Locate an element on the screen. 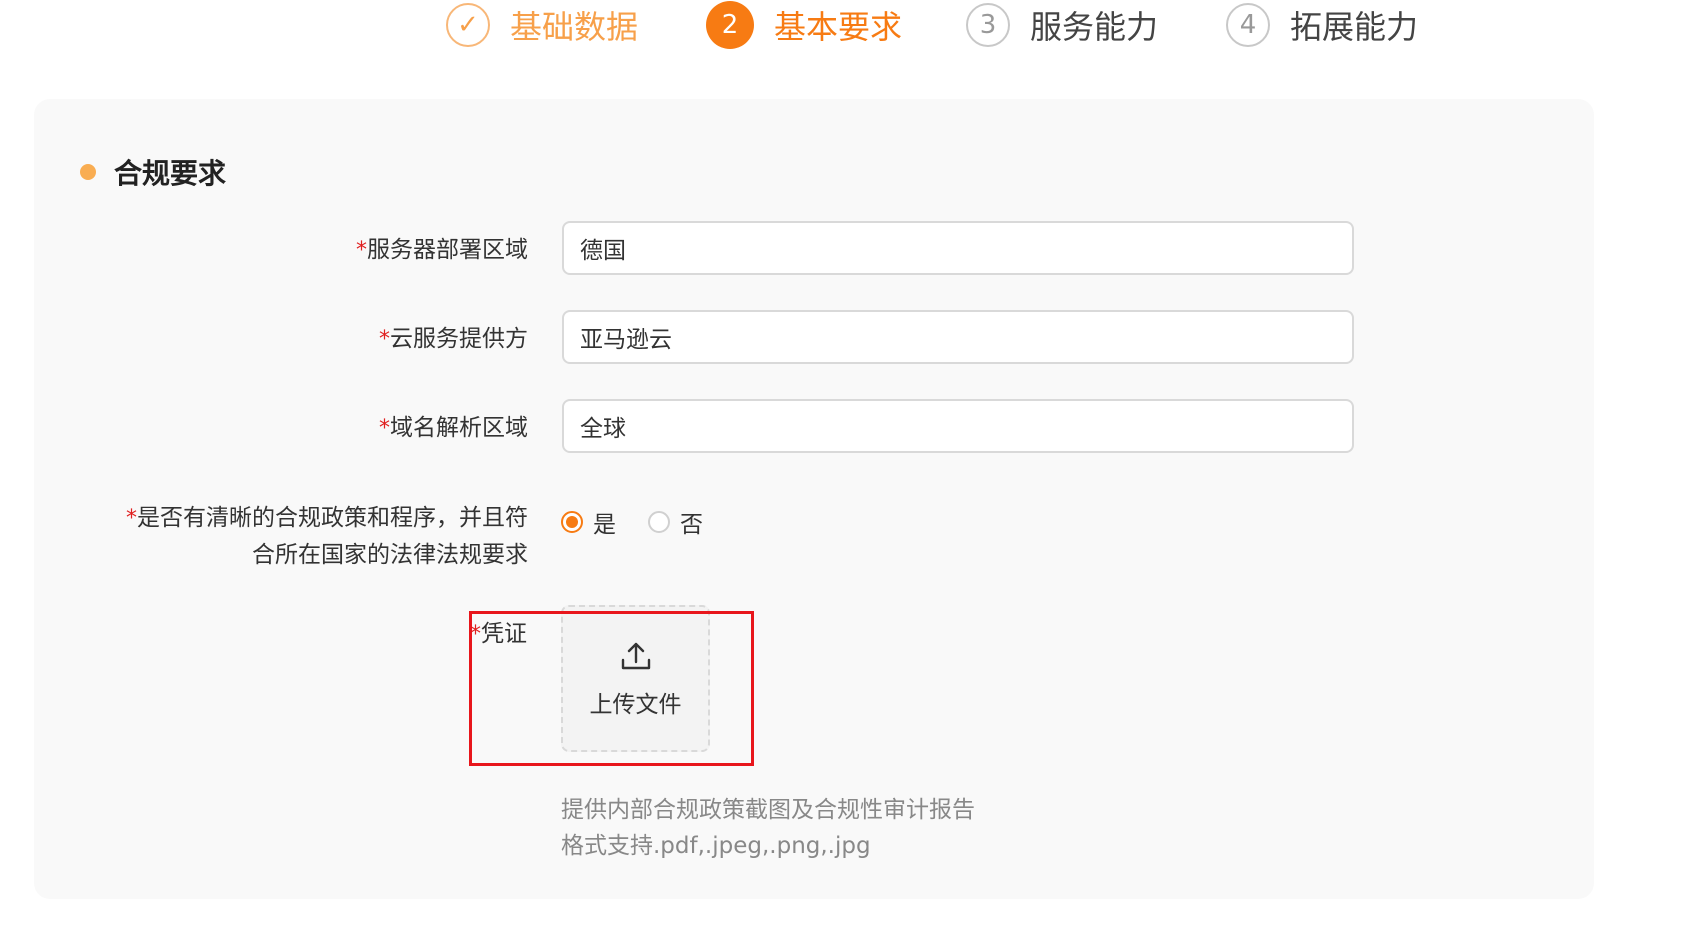 This screenshot has height=930, width=1700. compliance-policy-radio-group: 是 否 is located at coordinates (648, 522).